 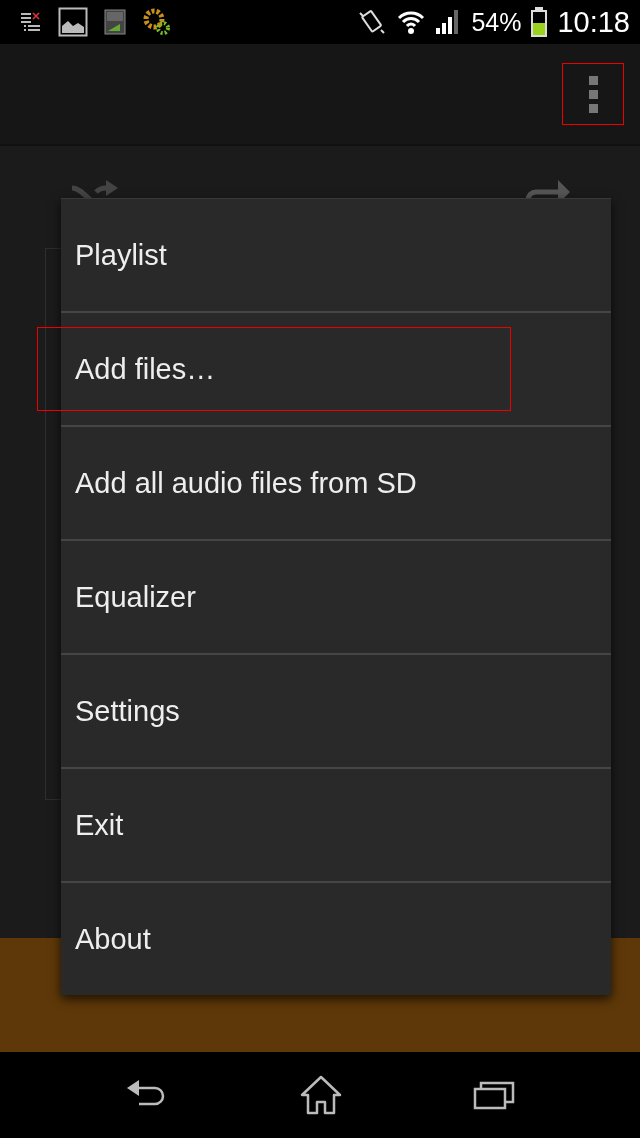 I want to click on menu-item: Exit, so click(x=336, y=826).